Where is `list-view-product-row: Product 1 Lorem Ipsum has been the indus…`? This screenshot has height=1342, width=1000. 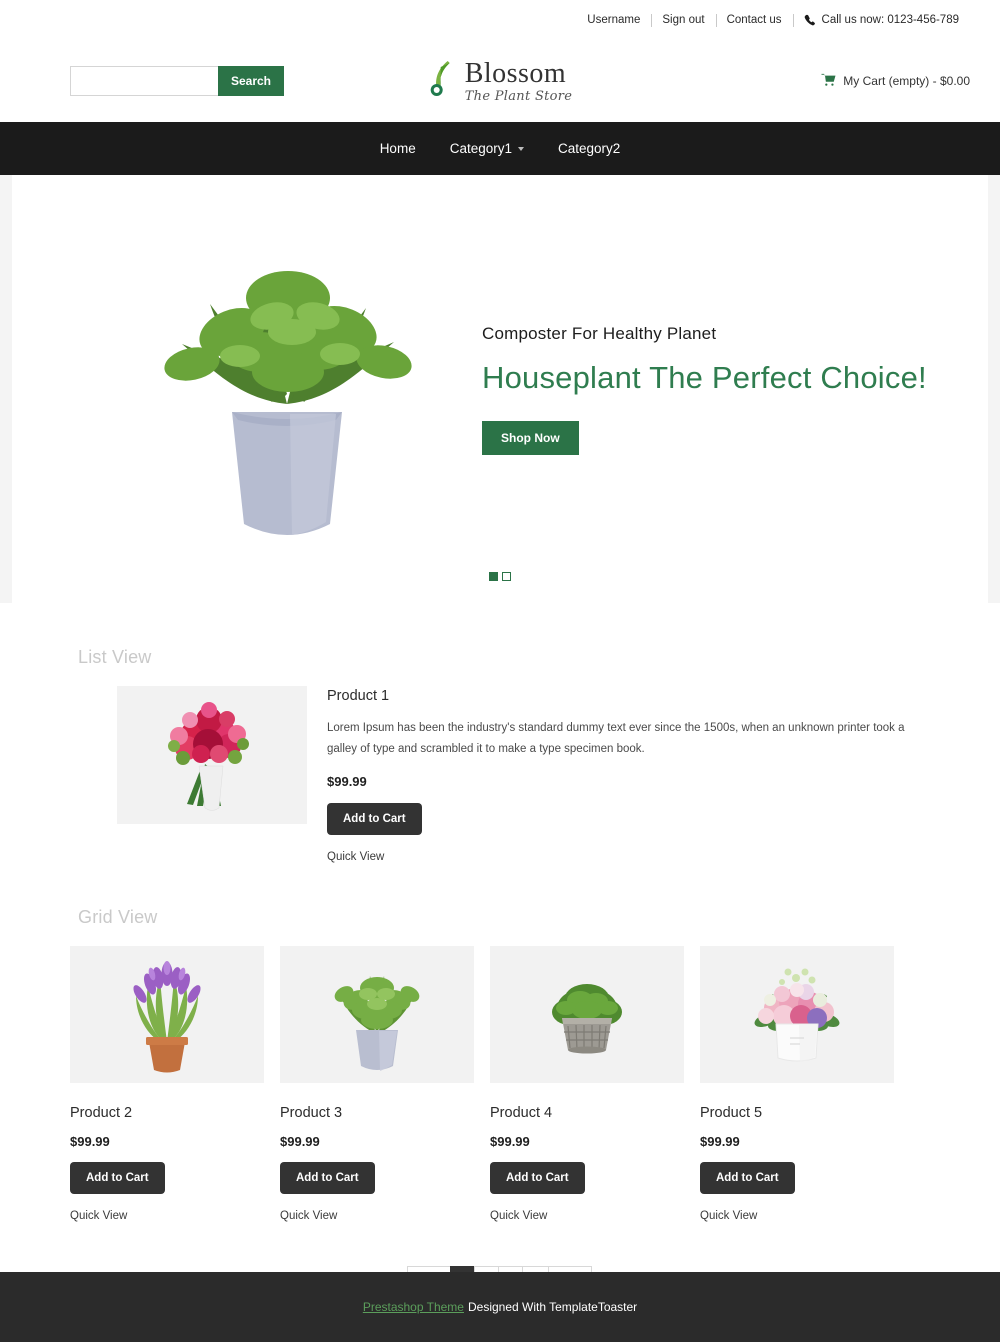 list-view-product-row: Product 1 Lorem Ipsum has been the indus… is located at coordinates (500, 774).